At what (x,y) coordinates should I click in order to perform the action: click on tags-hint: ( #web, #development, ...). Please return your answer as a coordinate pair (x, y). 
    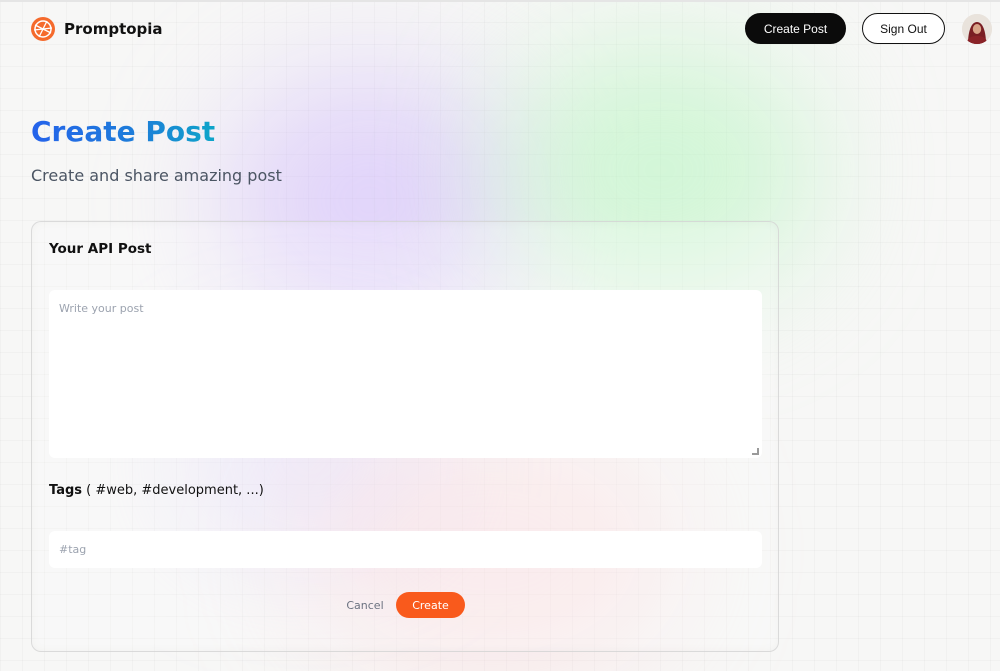
    Looking at the image, I should click on (173, 490).